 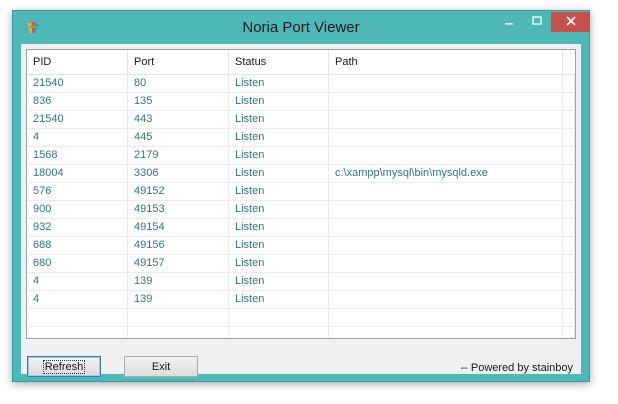 What do you see at coordinates (178, 119) in the screenshot?
I see `cell-port: 443` at bounding box center [178, 119].